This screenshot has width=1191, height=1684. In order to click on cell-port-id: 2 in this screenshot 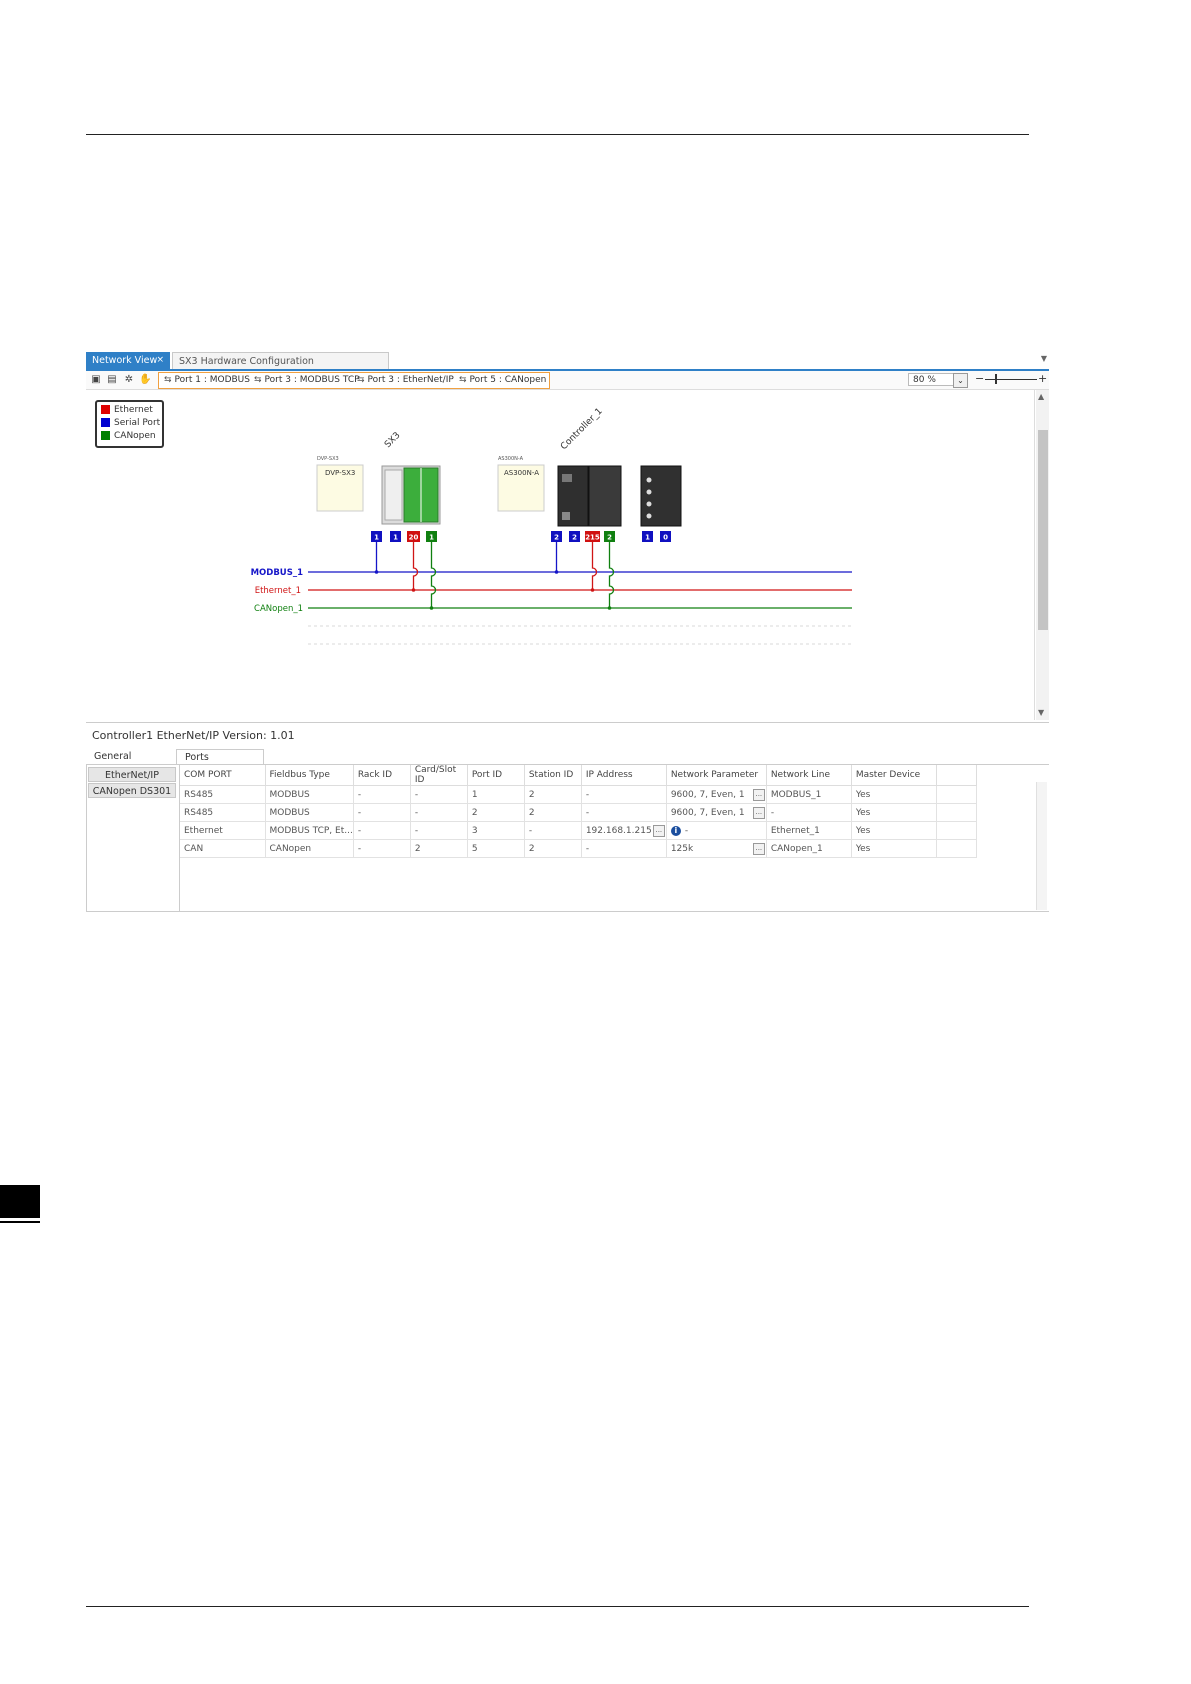, I will do `click(496, 812)`.